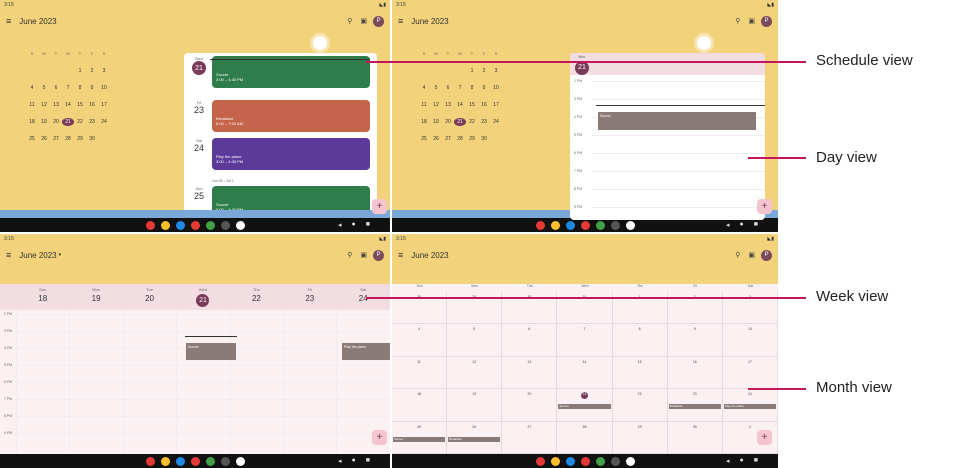 This screenshot has height=468, width=953. Describe the element at coordinates (199, 148) in the screenshot. I see `schedule-day: 24` at that location.